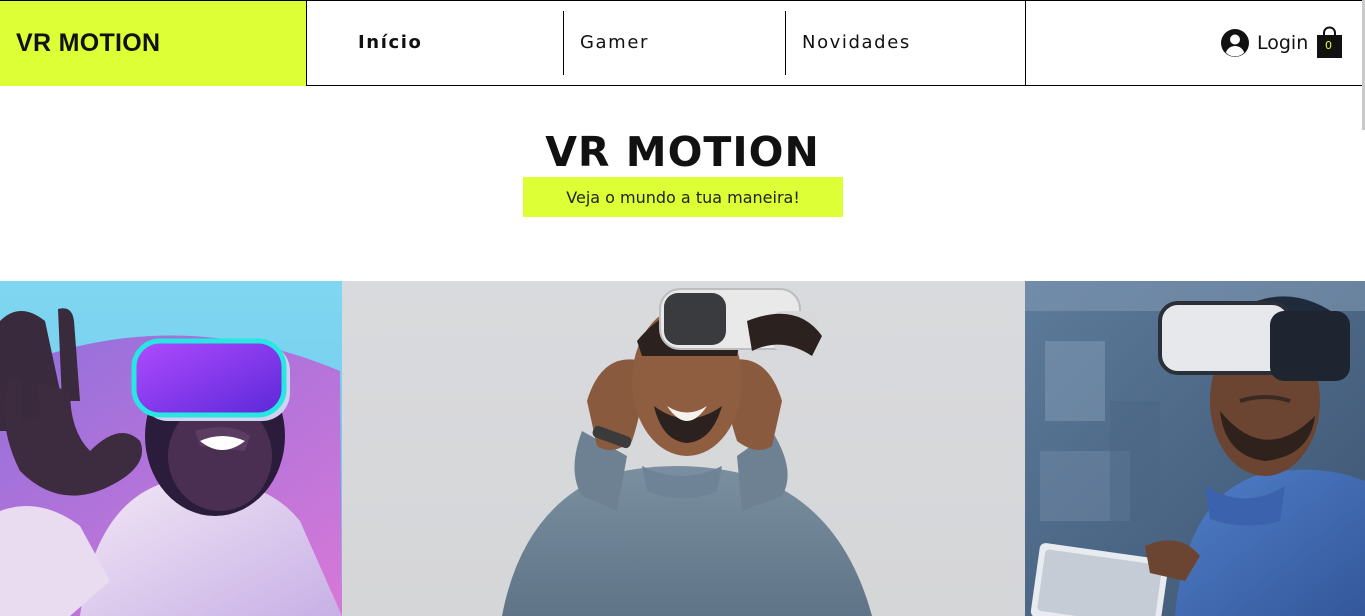  Describe the element at coordinates (1235, 43) in the screenshot. I see `user-circle-icon` at that location.